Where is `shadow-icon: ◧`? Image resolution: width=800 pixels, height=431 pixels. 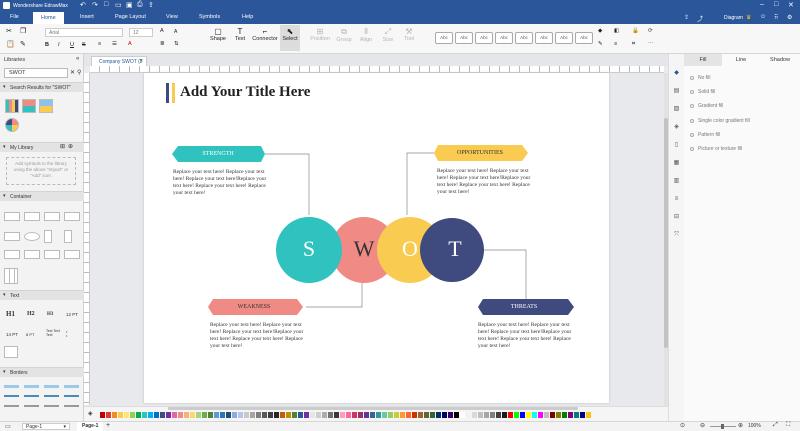
shadow-icon: ◧ is located at coordinates (616, 31).